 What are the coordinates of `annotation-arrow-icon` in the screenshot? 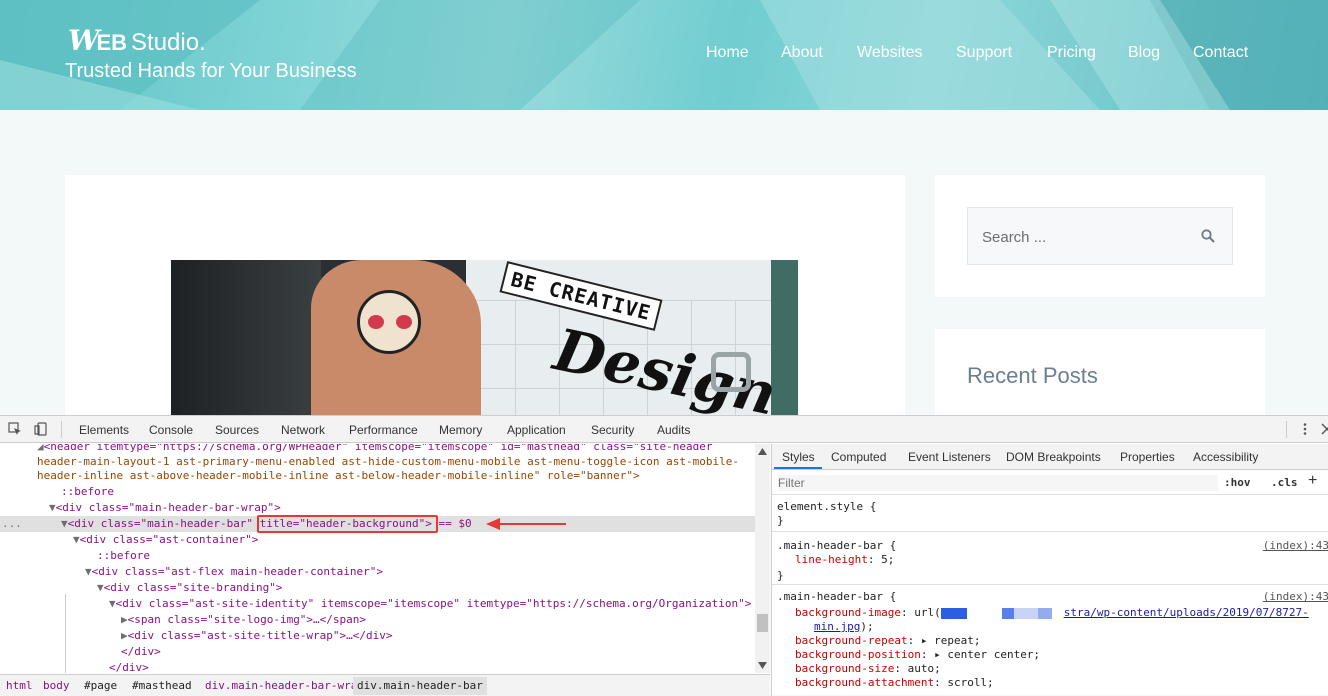 It's located at (526, 524).